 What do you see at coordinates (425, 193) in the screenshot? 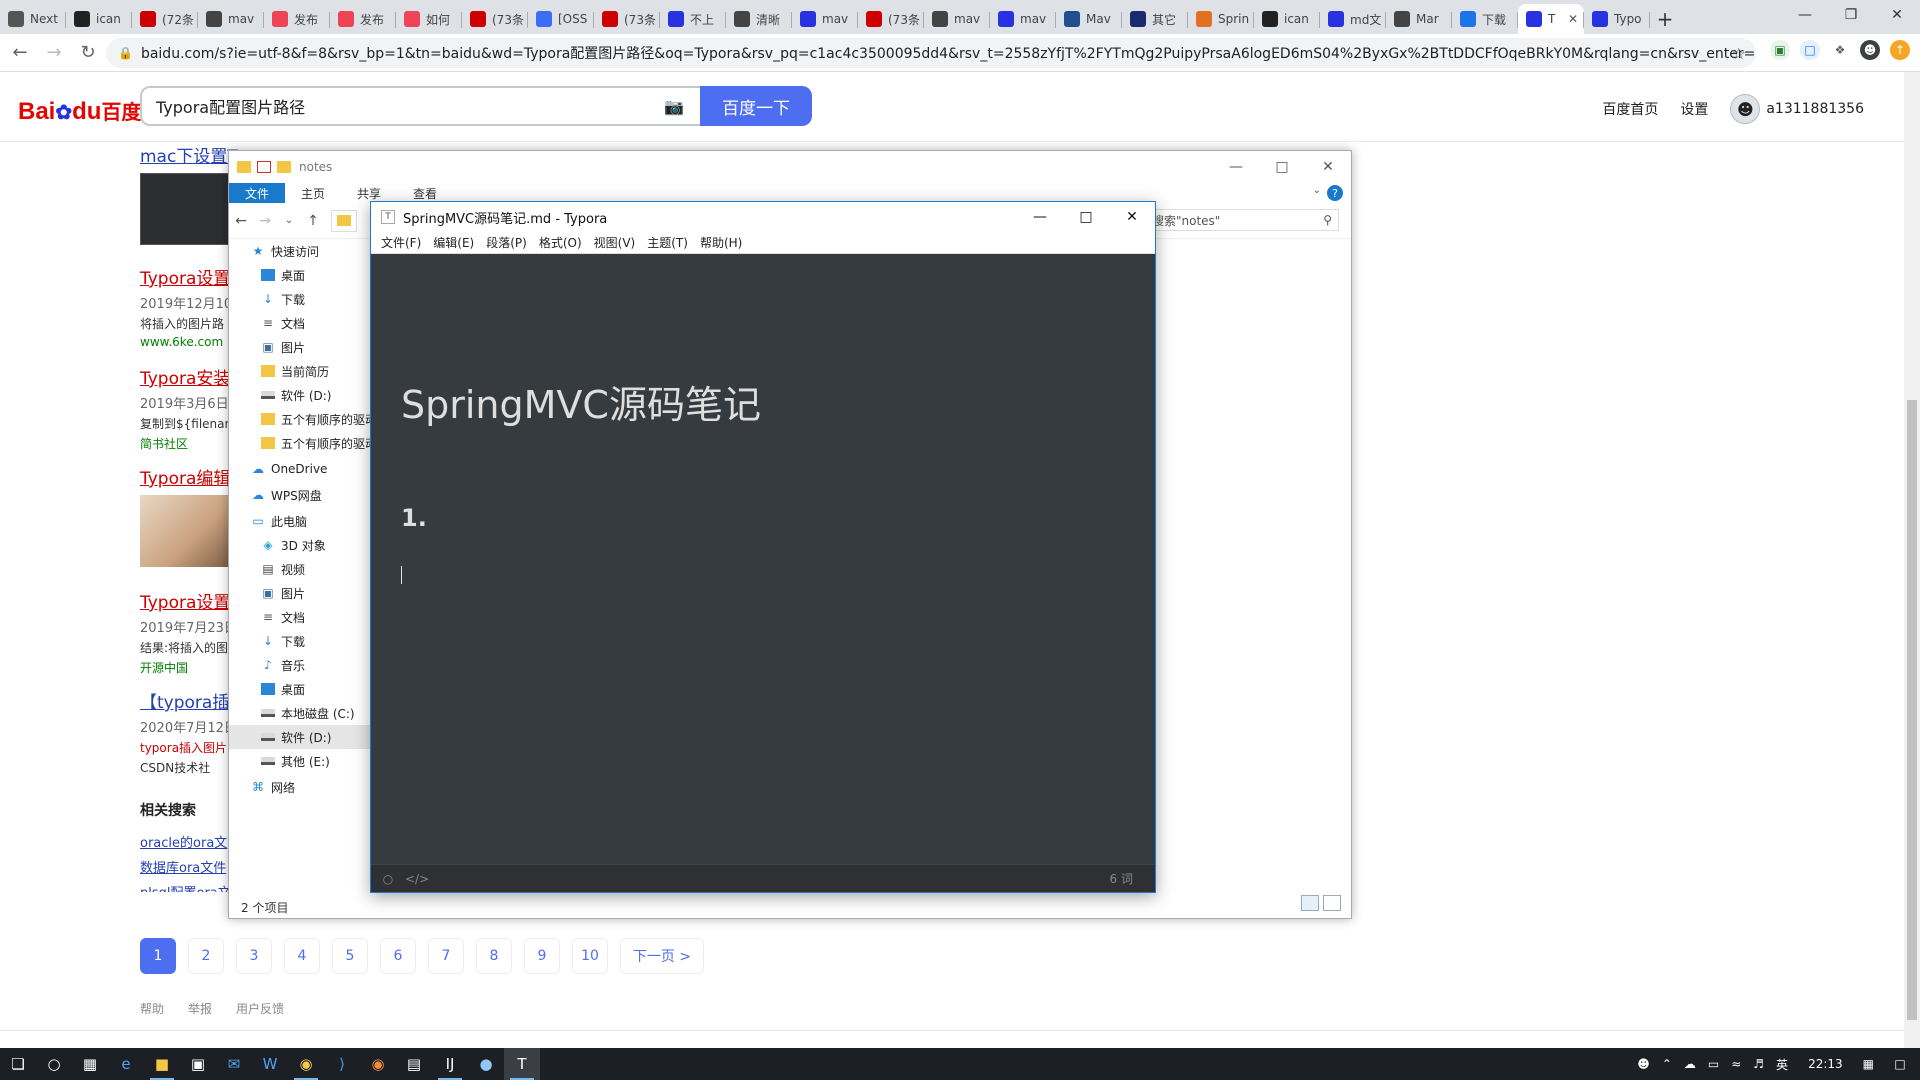
I see `ribbon-tab-view: 查看` at bounding box center [425, 193].